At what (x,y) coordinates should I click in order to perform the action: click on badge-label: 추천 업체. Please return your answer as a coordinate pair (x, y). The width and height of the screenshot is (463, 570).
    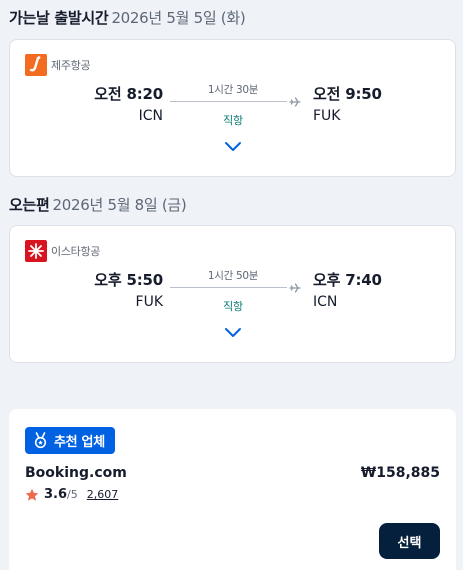
    Looking at the image, I should click on (79, 442).